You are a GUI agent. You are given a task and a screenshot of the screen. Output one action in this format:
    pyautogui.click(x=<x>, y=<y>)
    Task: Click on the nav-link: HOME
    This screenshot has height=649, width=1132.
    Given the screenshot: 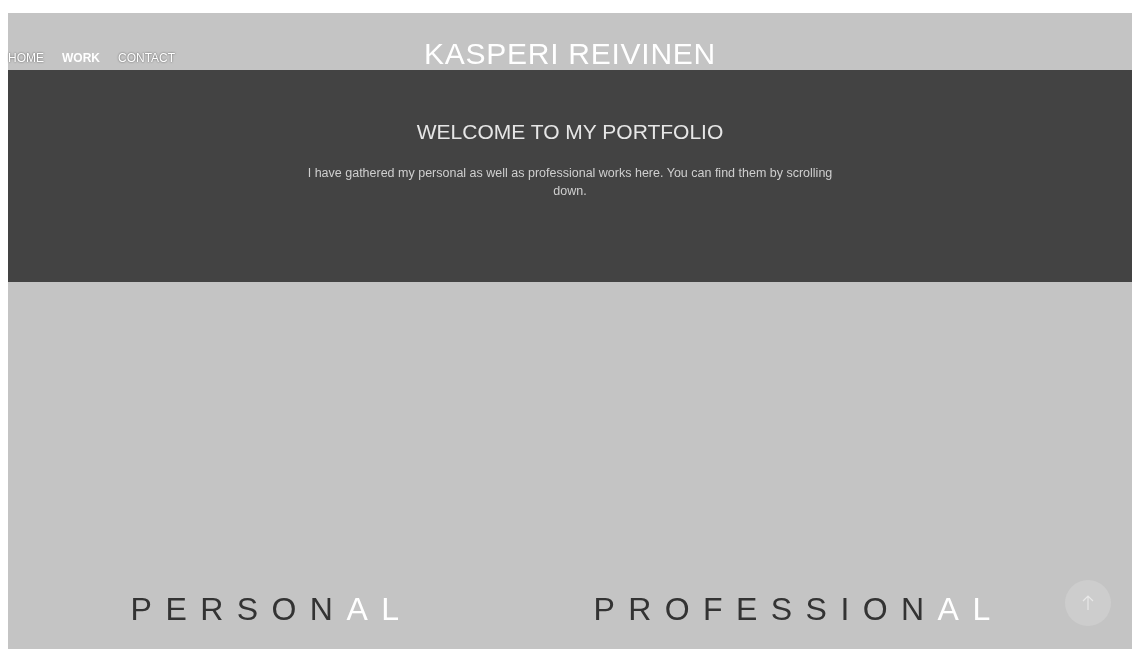 What is the action you would take?
    pyautogui.click(x=26, y=58)
    